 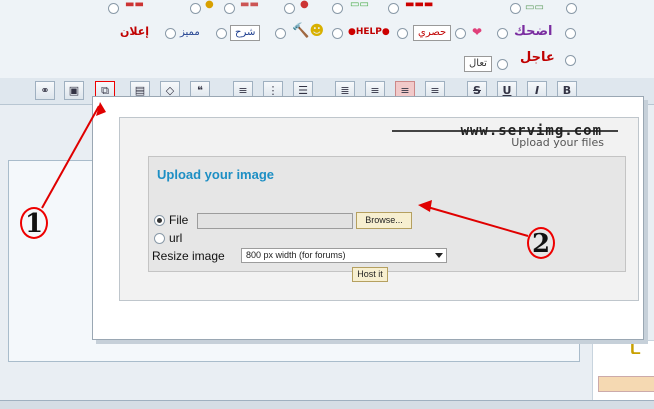 What do you see at coordinates (425, 206) in the screenshot?
I see `arrow-2-head` at bounding box center [425, 206].